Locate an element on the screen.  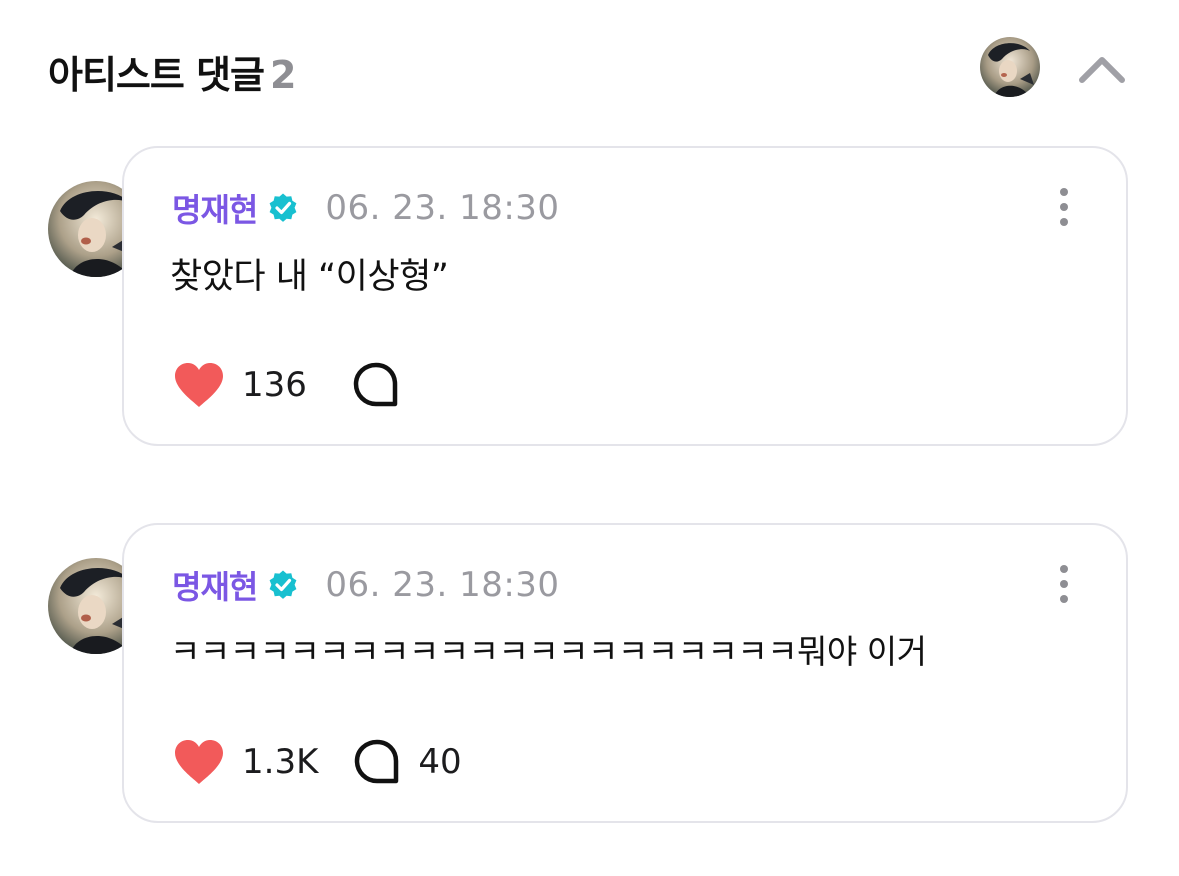
section-title: 아티스트 댓글 2 is located at coordinates (172, 71).